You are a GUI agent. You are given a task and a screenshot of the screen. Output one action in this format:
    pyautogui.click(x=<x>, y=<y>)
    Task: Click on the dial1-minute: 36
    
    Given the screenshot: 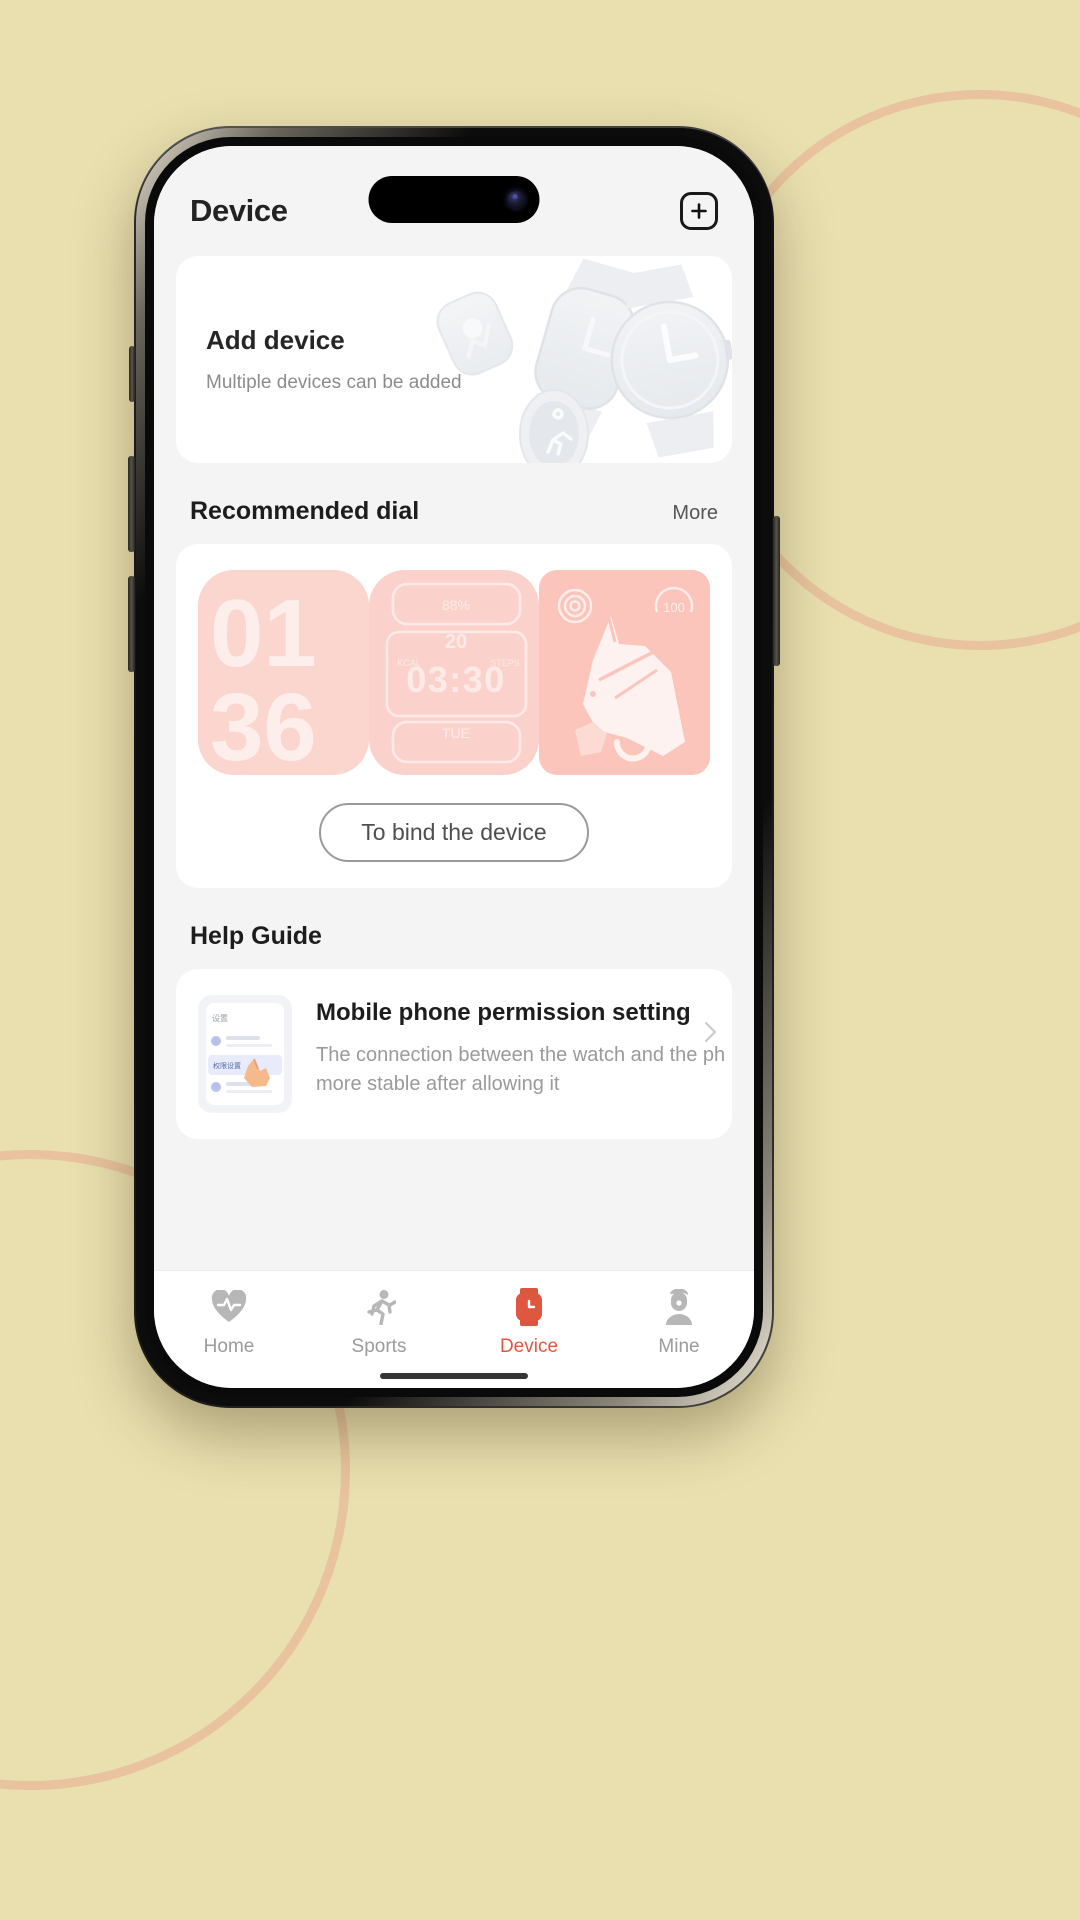 What is the action you would take?
    pyautogui.click(x=263, y=724)
    